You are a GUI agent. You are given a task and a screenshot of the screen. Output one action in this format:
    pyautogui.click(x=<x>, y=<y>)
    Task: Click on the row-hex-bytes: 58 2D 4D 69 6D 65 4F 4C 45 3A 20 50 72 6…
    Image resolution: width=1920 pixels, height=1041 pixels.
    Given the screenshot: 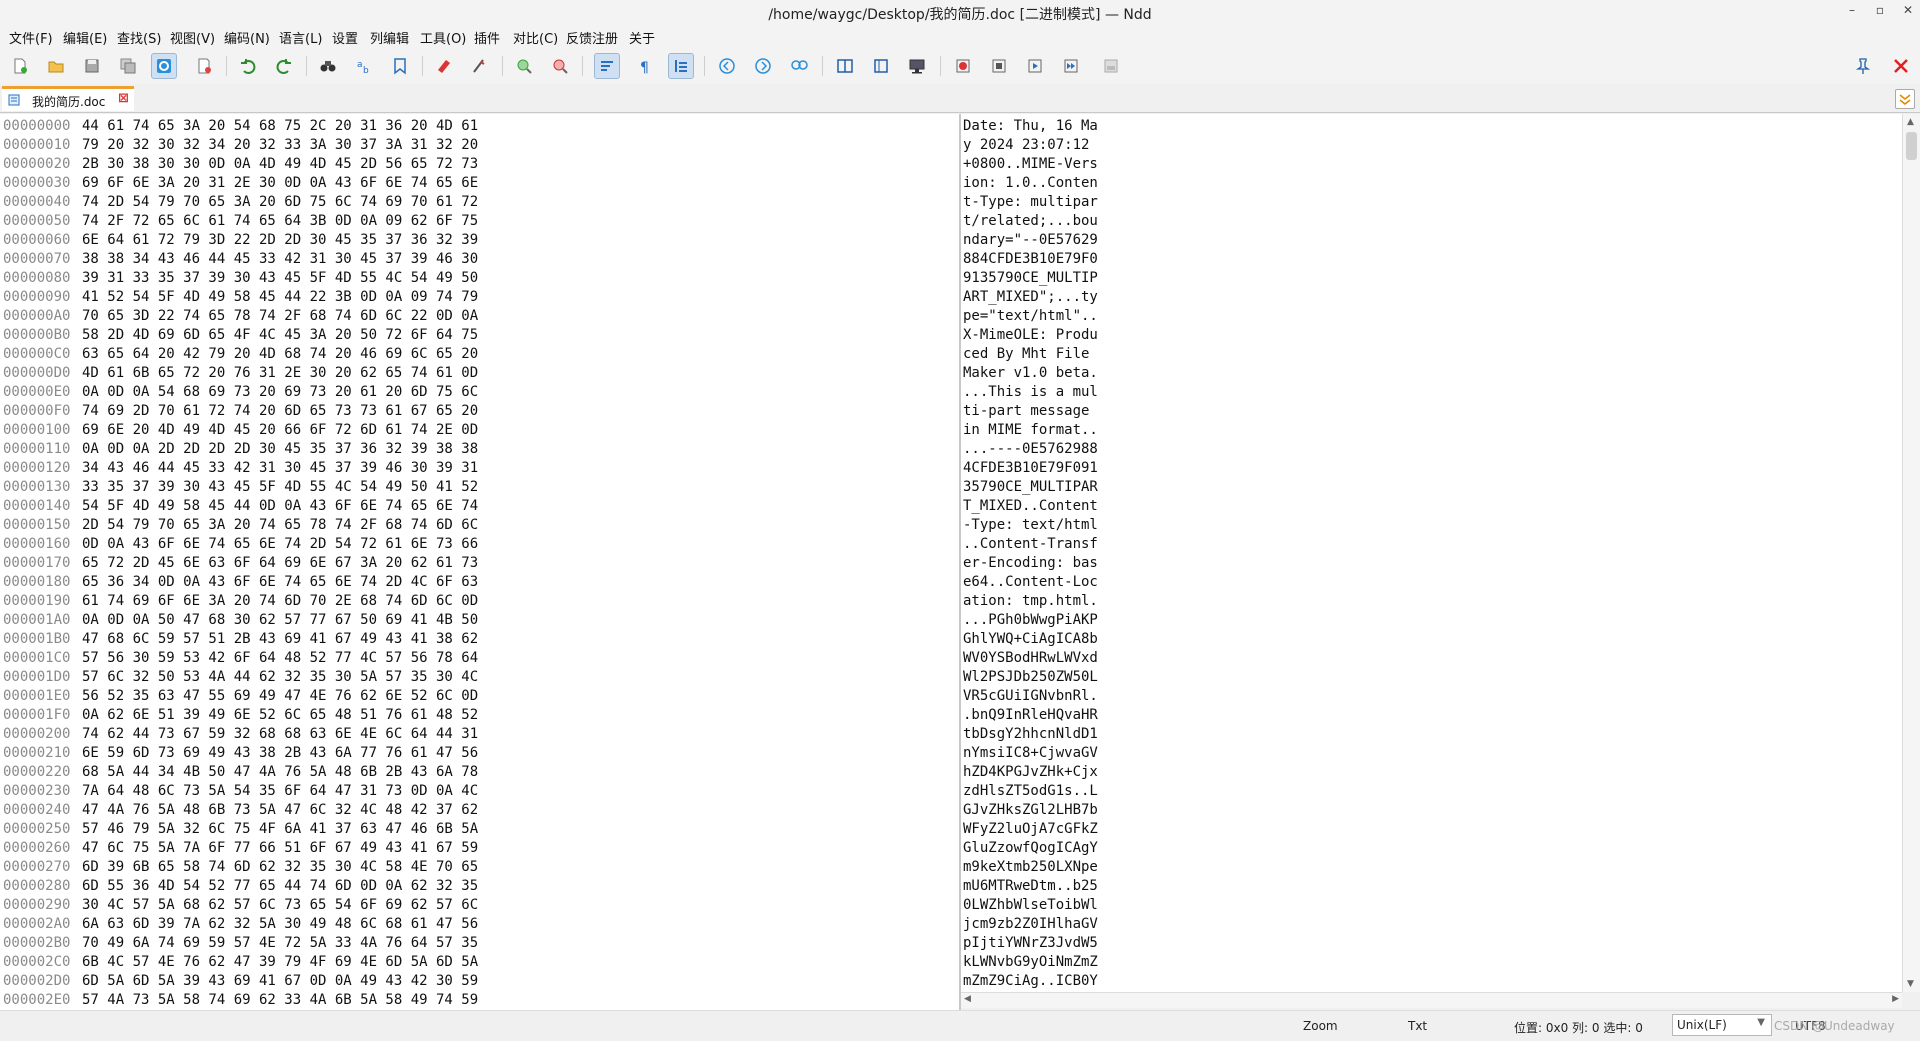 What is the action you would take?
    pyautogui.click(x=280, y=335)
    